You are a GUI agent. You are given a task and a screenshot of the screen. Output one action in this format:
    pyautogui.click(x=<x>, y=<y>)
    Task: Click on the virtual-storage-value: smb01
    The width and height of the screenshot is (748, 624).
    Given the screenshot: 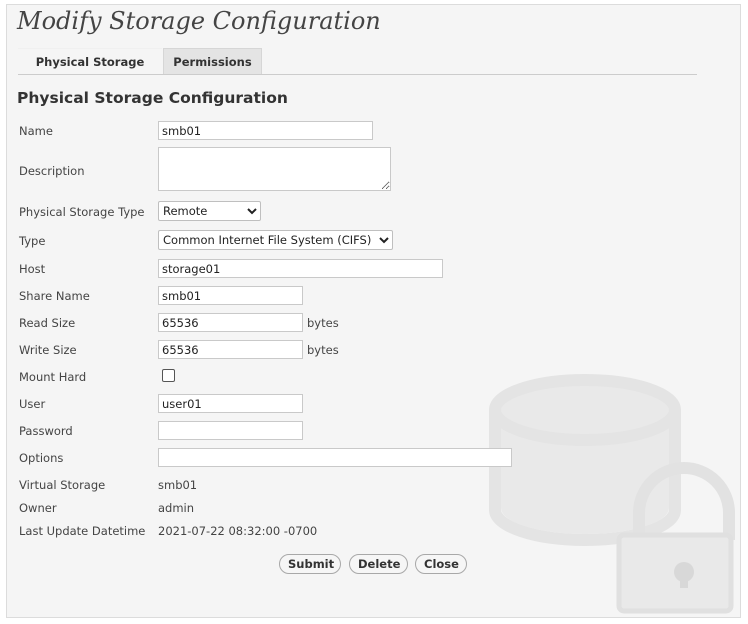 What is the action you would take?
    pyautogui.click(x=178, y=485)
    